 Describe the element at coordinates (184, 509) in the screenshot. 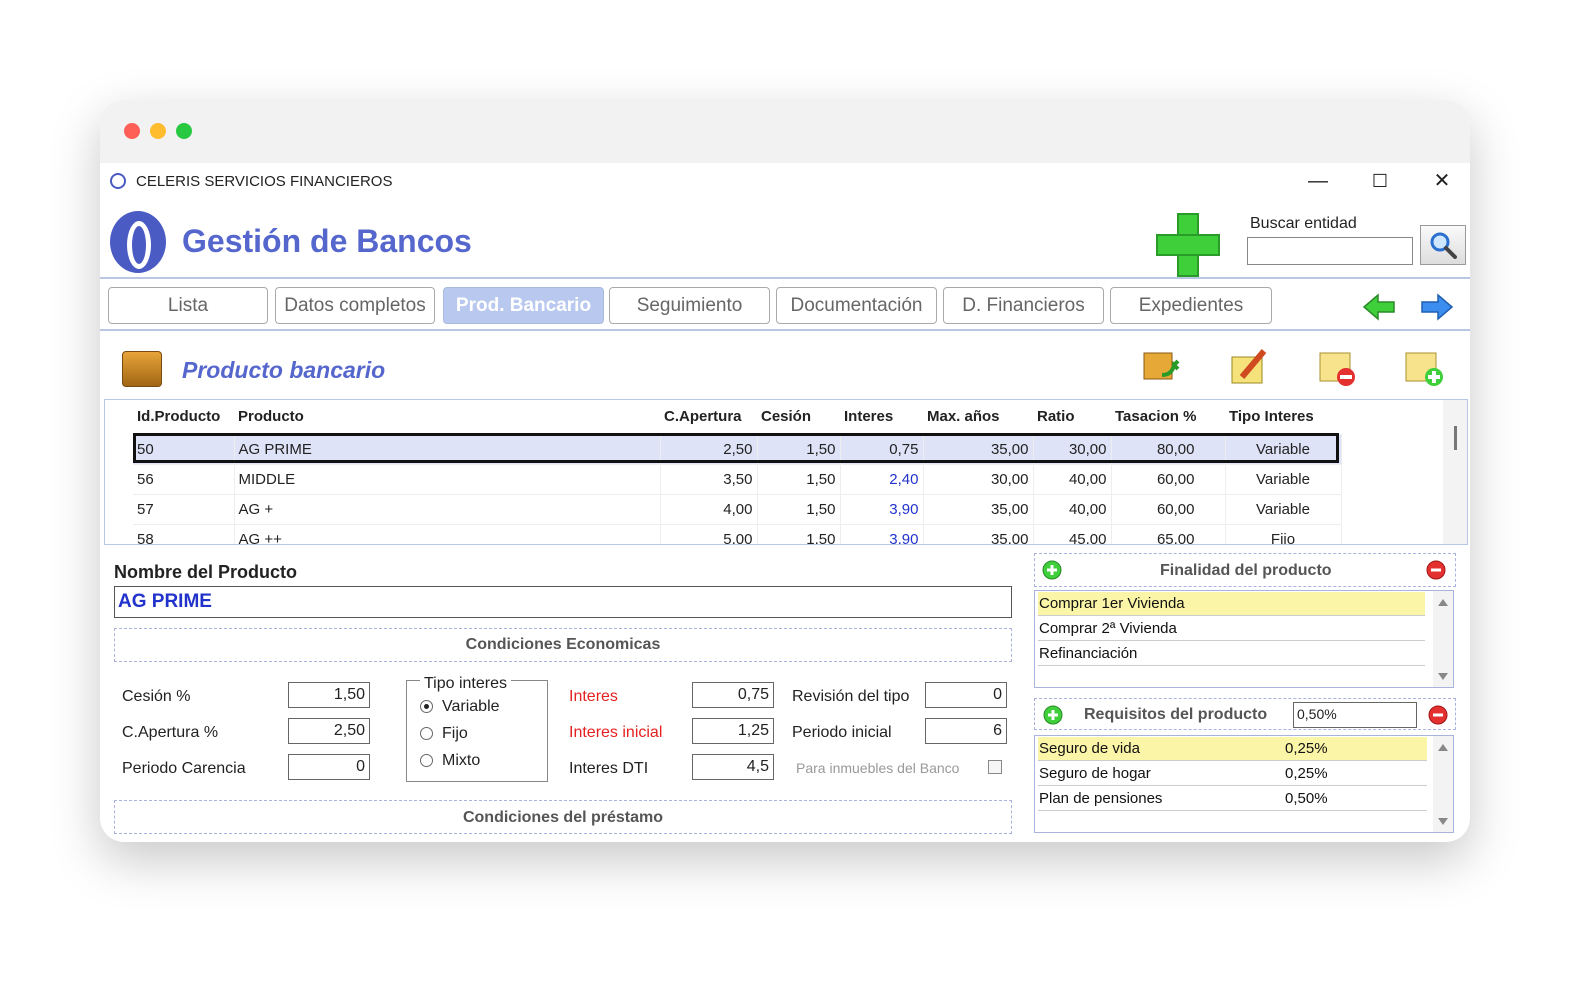

I see `cell-id: 57` at that location.